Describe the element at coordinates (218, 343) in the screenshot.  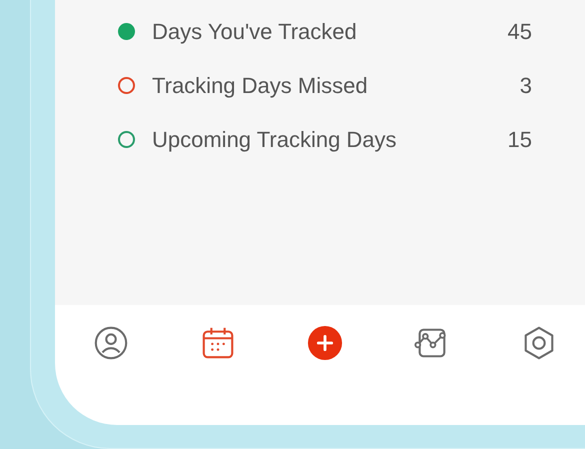
I see `calendar-icon` at that location.